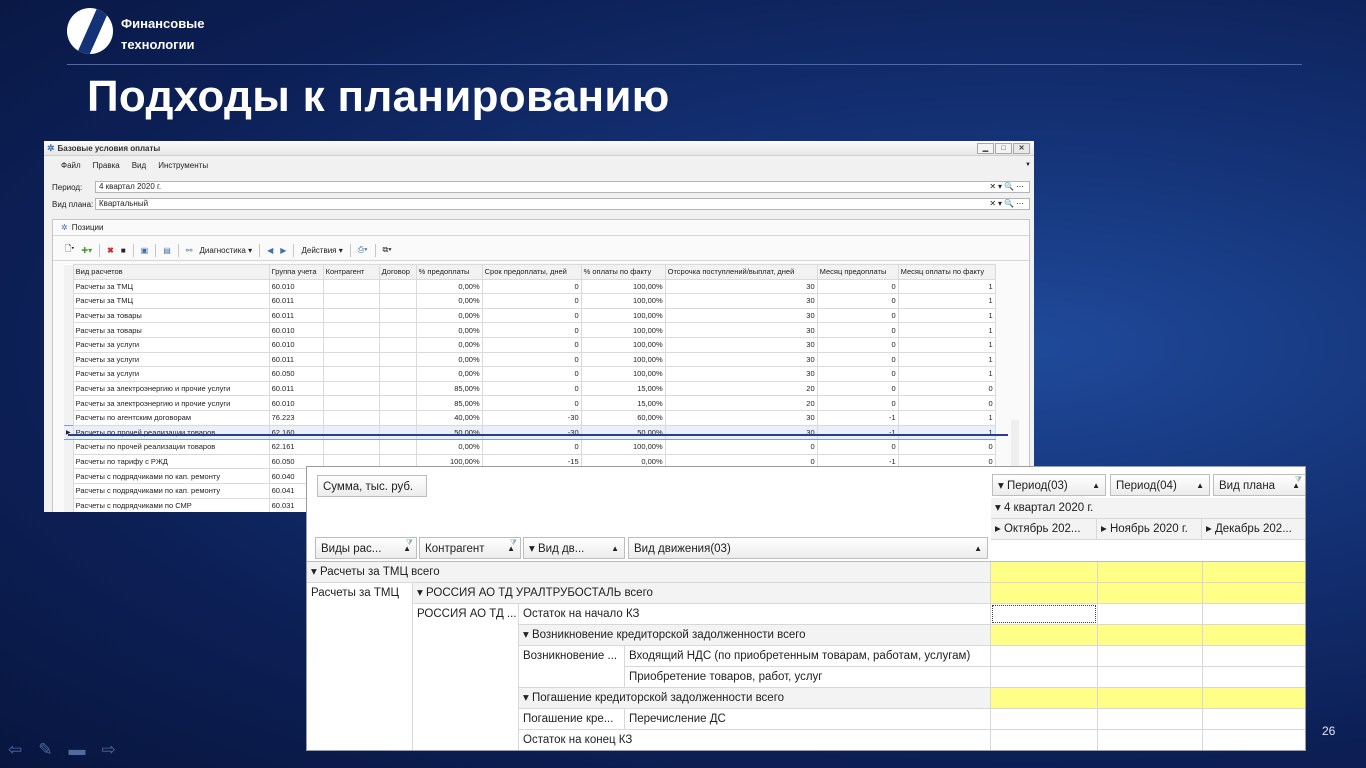 Image resolution: width=1366 pixels, height=768 pixels. What do you see at coordinates (741, 388) in the screenshot?
I see `table-cell: 20` at bounding box center [741, 388].